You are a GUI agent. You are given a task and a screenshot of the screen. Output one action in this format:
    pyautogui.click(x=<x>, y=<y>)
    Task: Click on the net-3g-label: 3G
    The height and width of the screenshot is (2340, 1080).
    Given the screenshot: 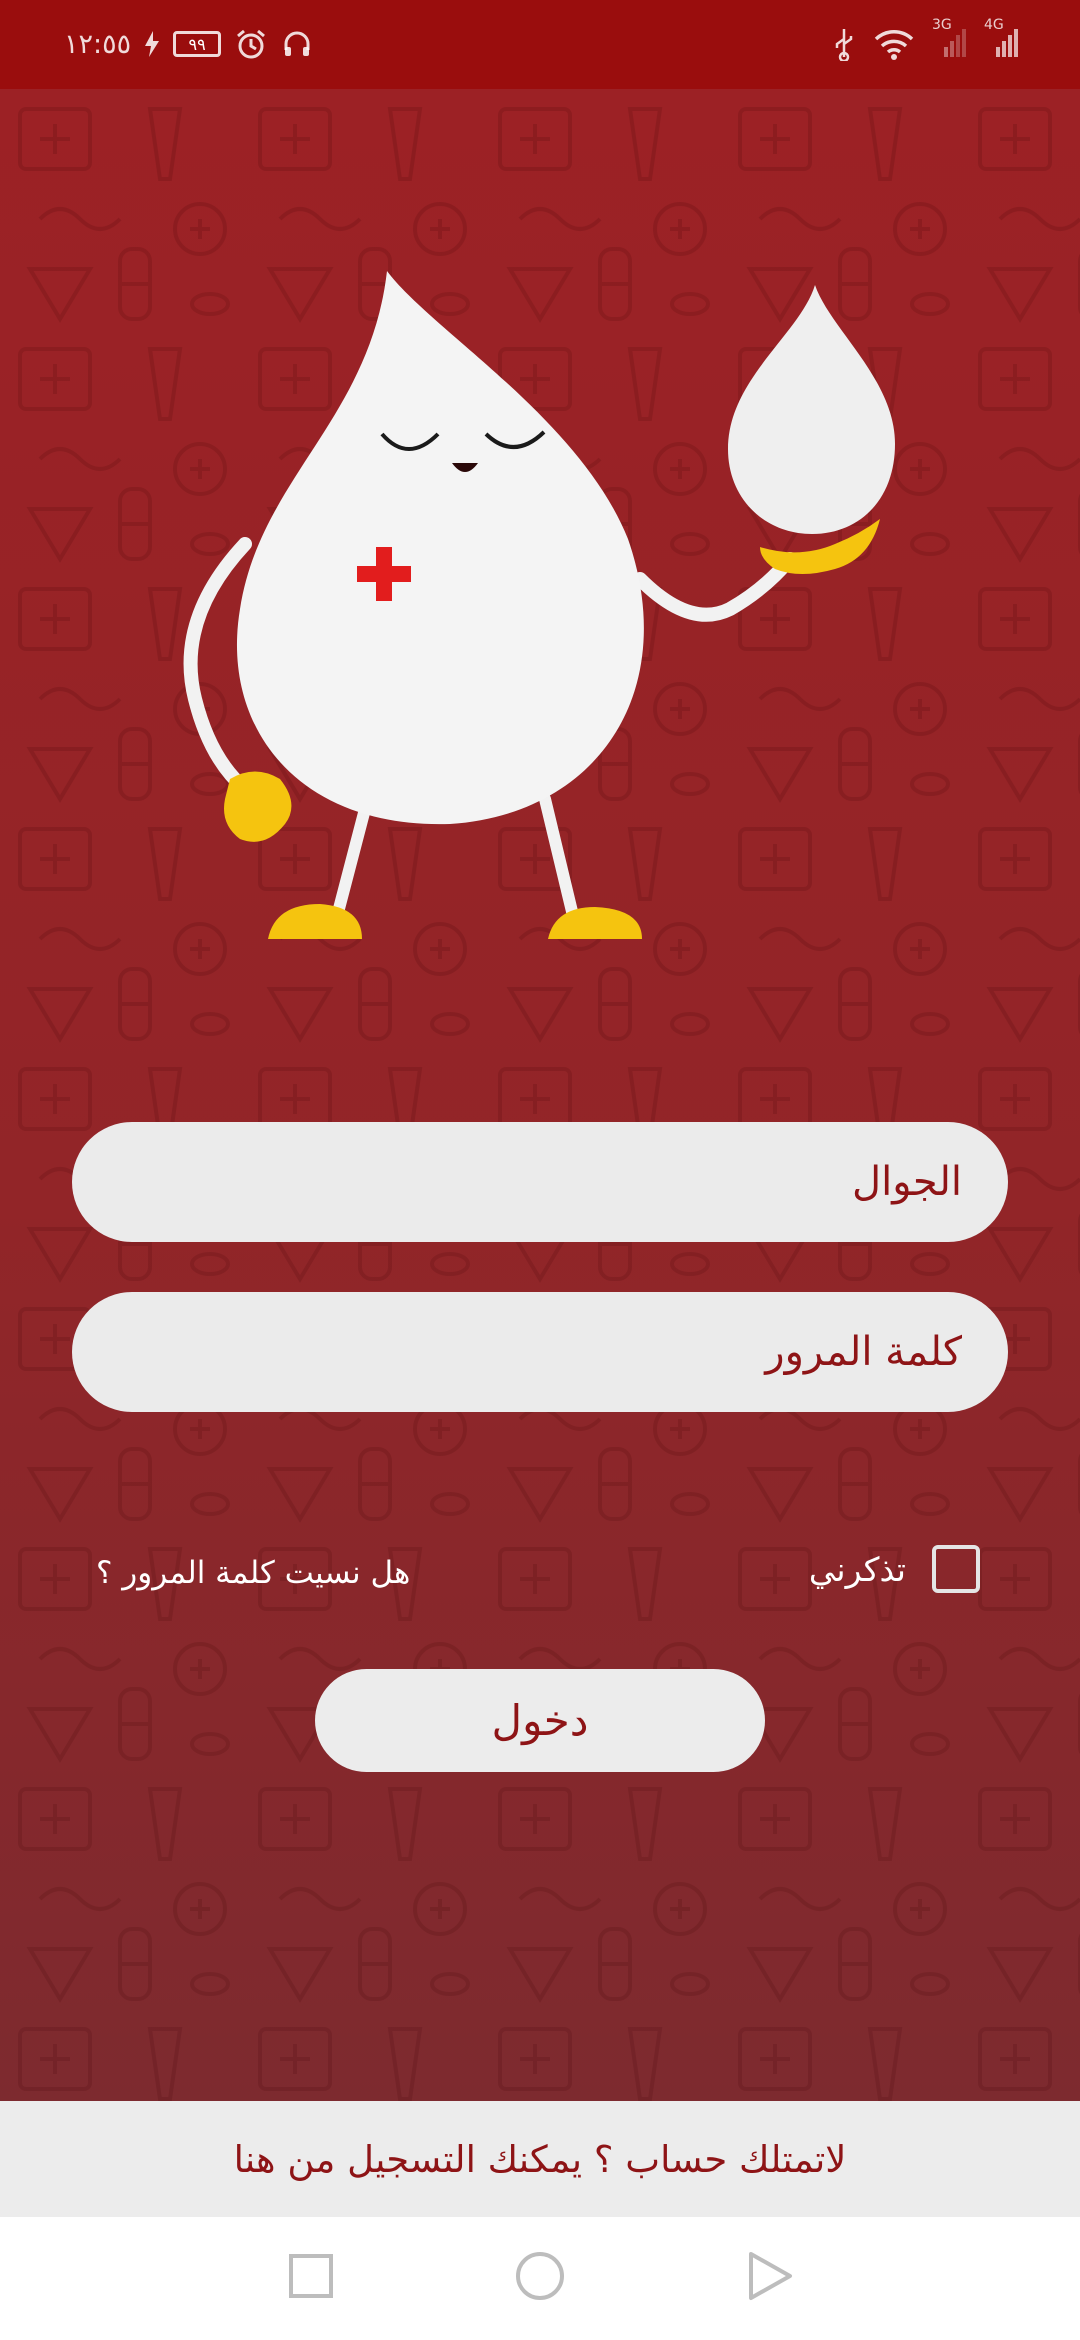 What is the action you would take?
    pyautogui.click(x=942, y=25)
    